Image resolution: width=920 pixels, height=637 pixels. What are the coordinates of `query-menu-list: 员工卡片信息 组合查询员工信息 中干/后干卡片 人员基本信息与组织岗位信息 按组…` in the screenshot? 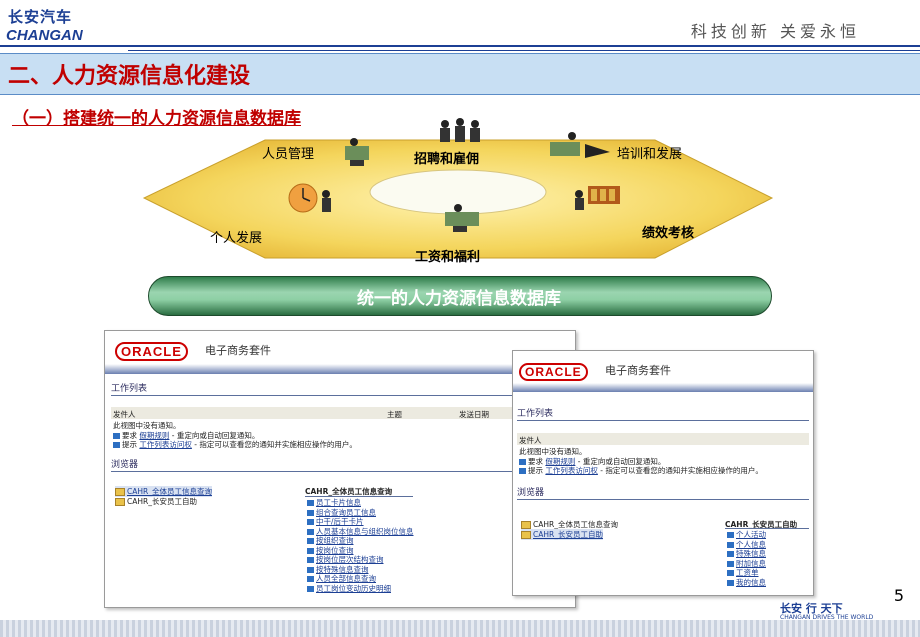 It's located at (360, 545).